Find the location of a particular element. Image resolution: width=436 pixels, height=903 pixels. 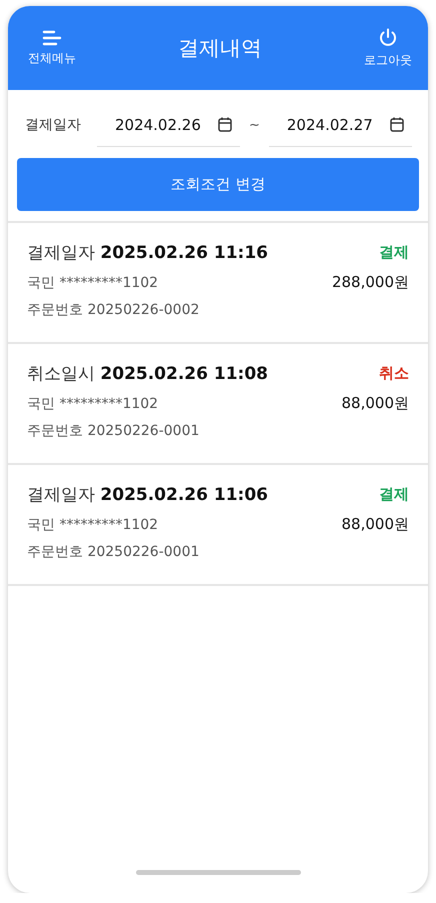

order-number: 주문번호 20250226-0002 is located at coordinates (113, 310).